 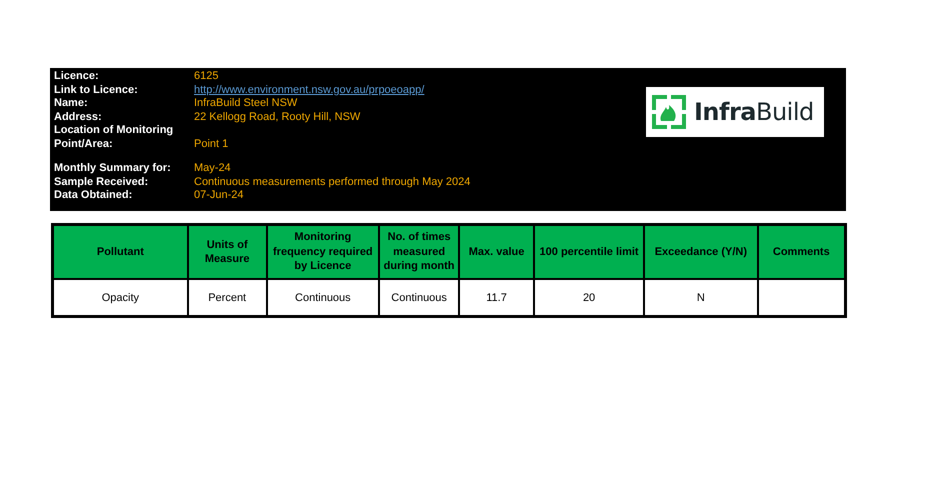 I want to click on logo-text: InfraBuild, so click(x=754, y=112).